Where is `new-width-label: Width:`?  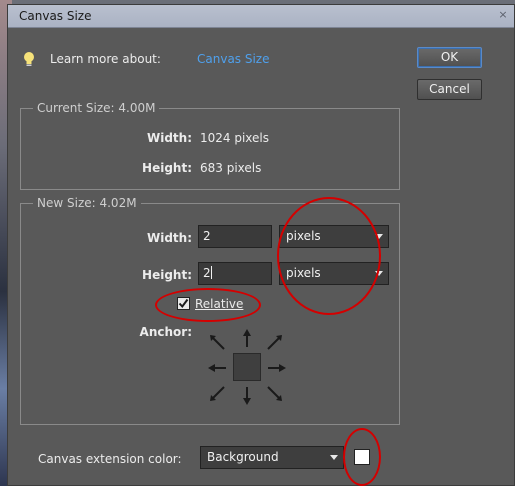 new-width-label: Width: is located at coordinates (169, 238).